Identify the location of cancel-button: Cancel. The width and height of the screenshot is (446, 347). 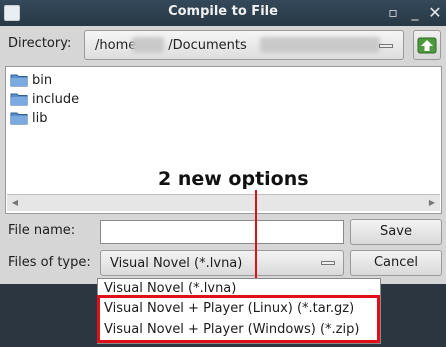
(396, 263).